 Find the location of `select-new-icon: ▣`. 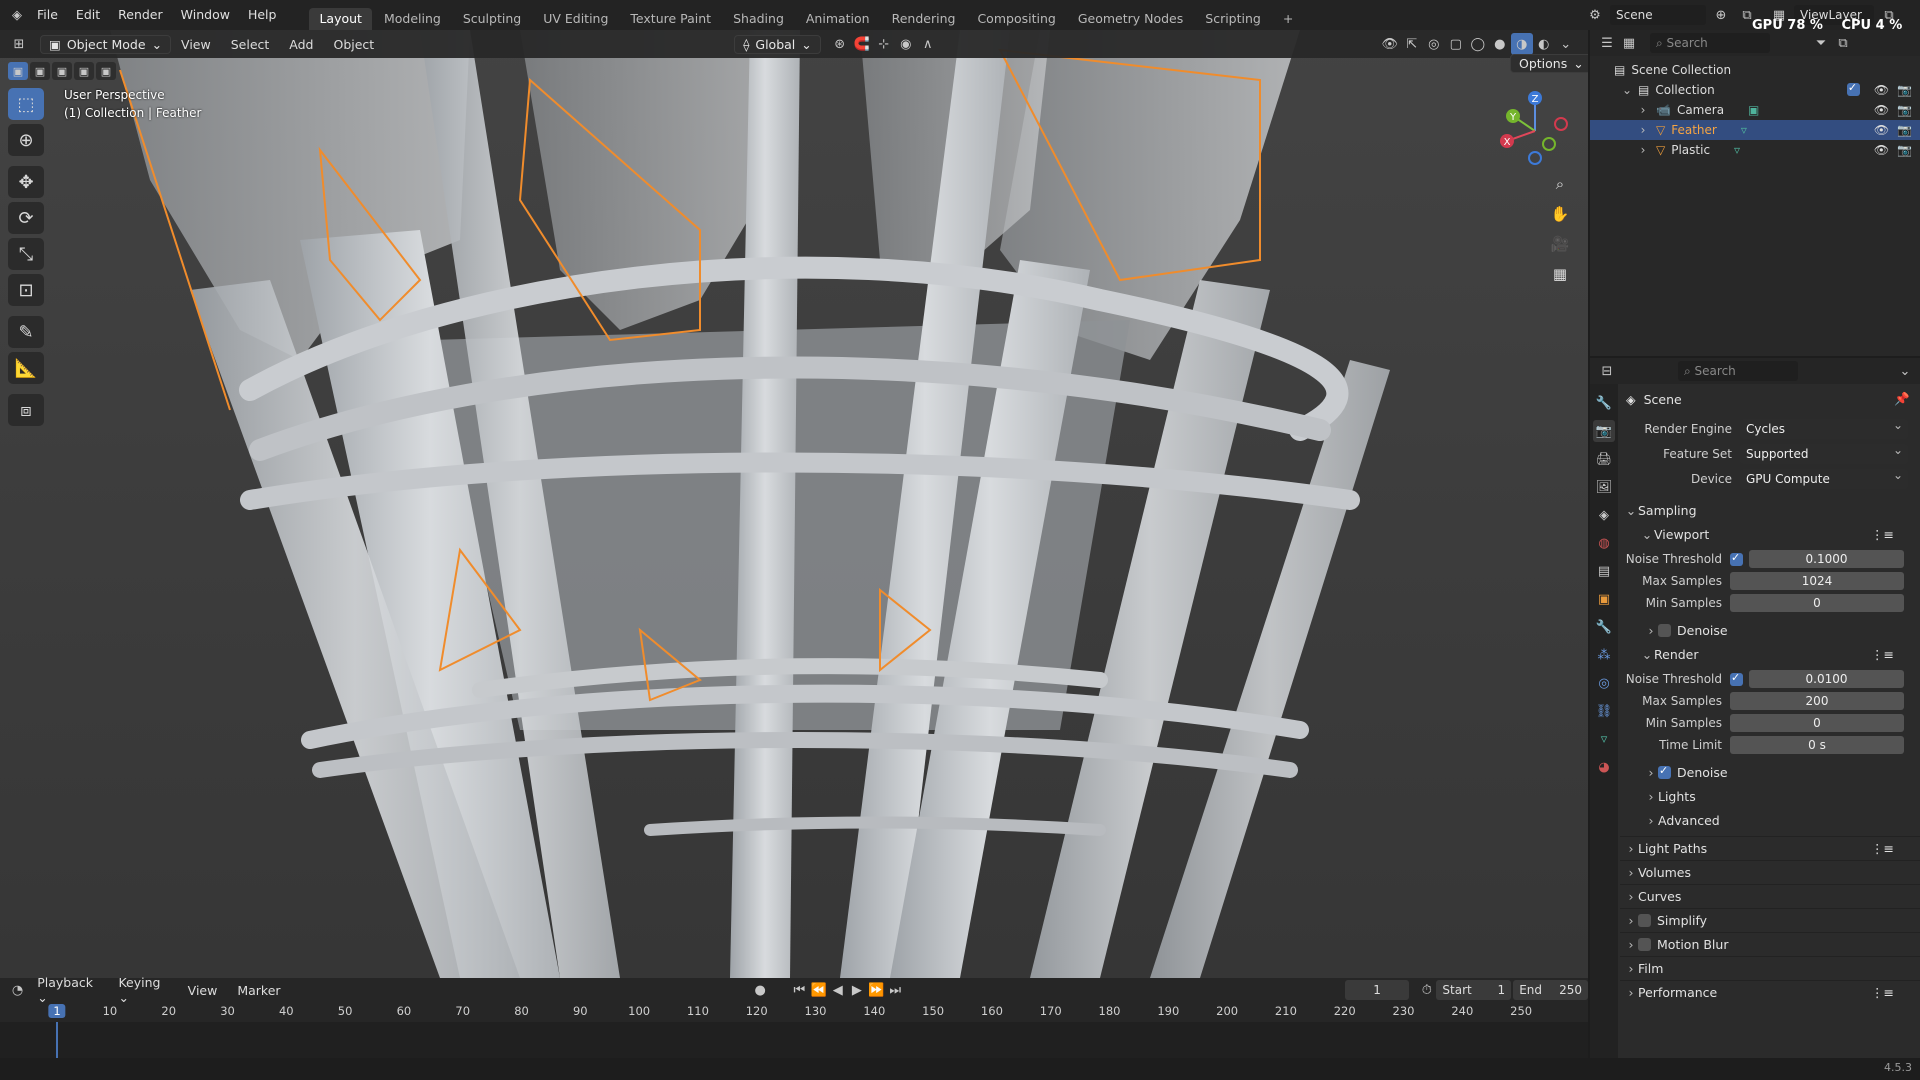

select-new-icon: ▣ is located at coordinates (18, 71).